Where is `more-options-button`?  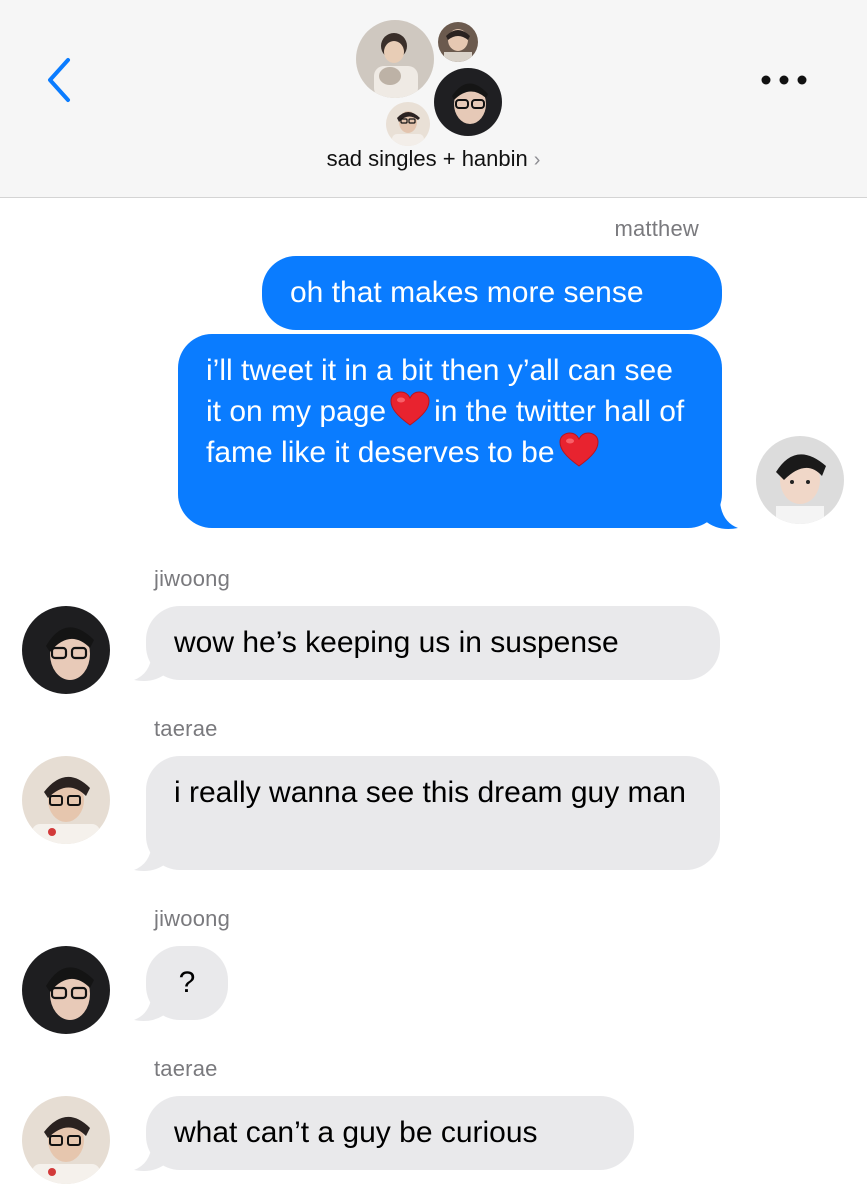 more-options-button is located at coordinates (784, 80).